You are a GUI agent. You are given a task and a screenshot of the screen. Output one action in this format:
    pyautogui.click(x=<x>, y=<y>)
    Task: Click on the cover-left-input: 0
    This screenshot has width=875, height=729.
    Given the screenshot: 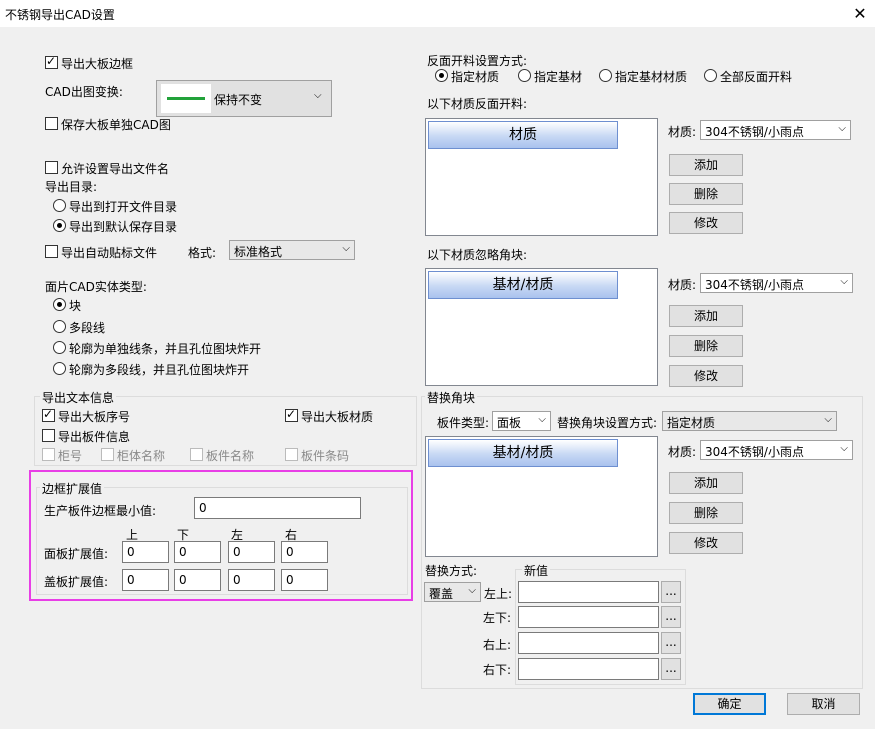 What is the action you would take?
    pyautogui.click(x=251, y=580)
    